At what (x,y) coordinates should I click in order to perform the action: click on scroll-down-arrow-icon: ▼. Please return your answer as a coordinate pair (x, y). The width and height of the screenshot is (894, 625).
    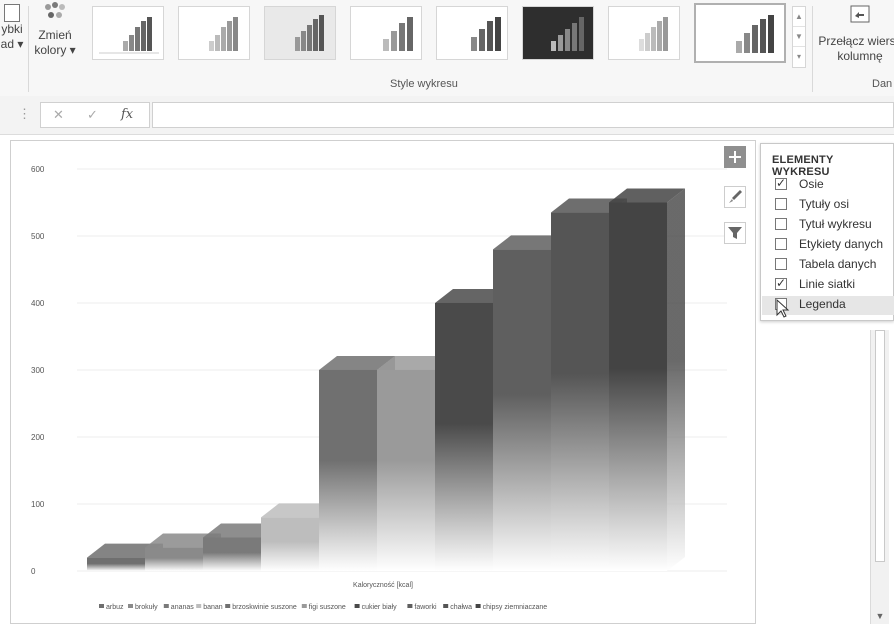
    Looking at the image, I should click on (880, 616).